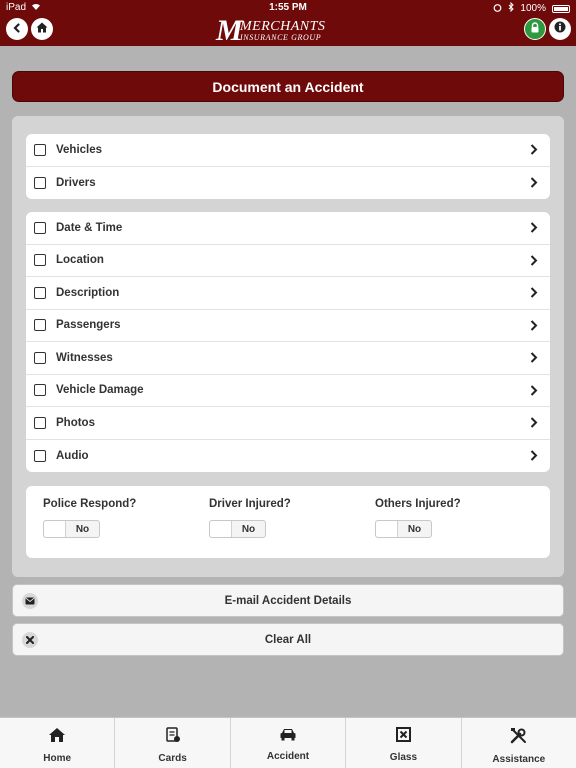 This screenshot has height=768, width=576. What do you see at coordinates (288, 293) in the screenshot?
I see `list-item-description: Description` at bounding box center [288, 293].